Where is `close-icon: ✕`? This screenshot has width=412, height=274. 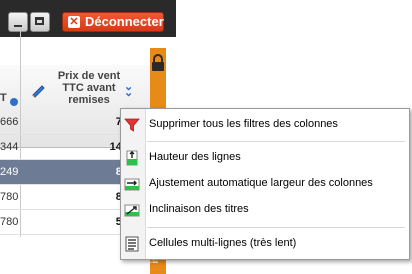
close-icon: ✕ is located at coordinates (74, 22).